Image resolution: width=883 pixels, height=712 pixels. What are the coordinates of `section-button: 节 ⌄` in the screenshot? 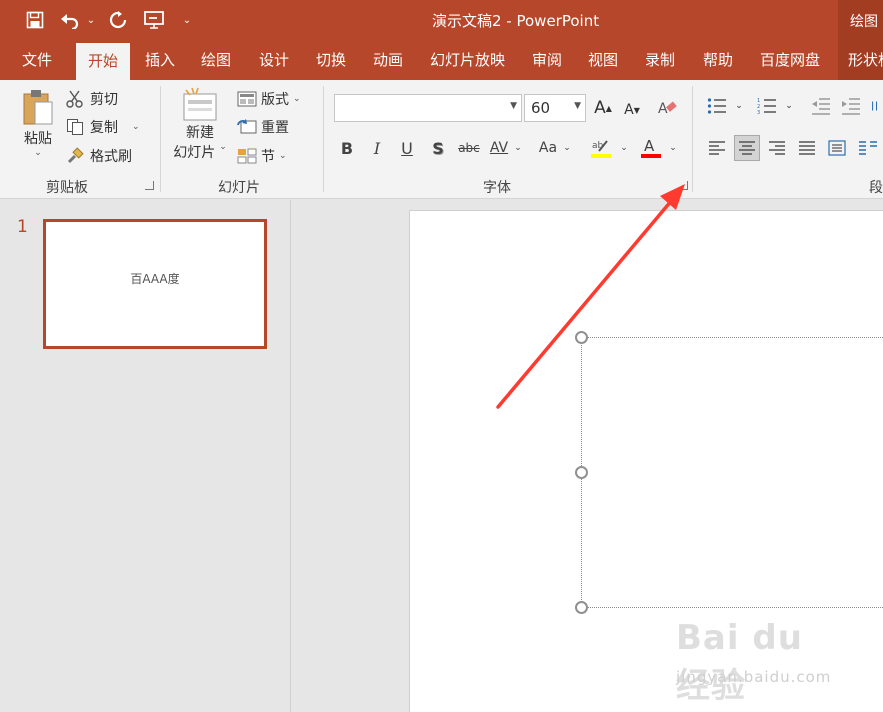 It's located at (262, 156).